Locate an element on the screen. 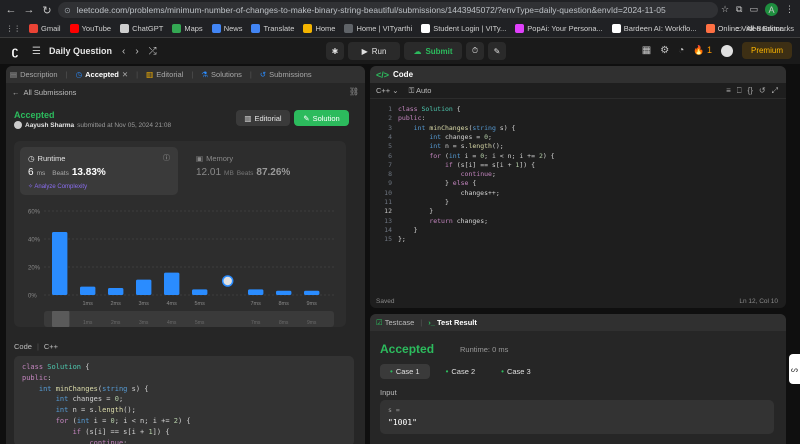 Image resolution: width=800 pixels, height=444 pixels. tab-testcase: ☑ Testcase is located at coordinates (395, 322).